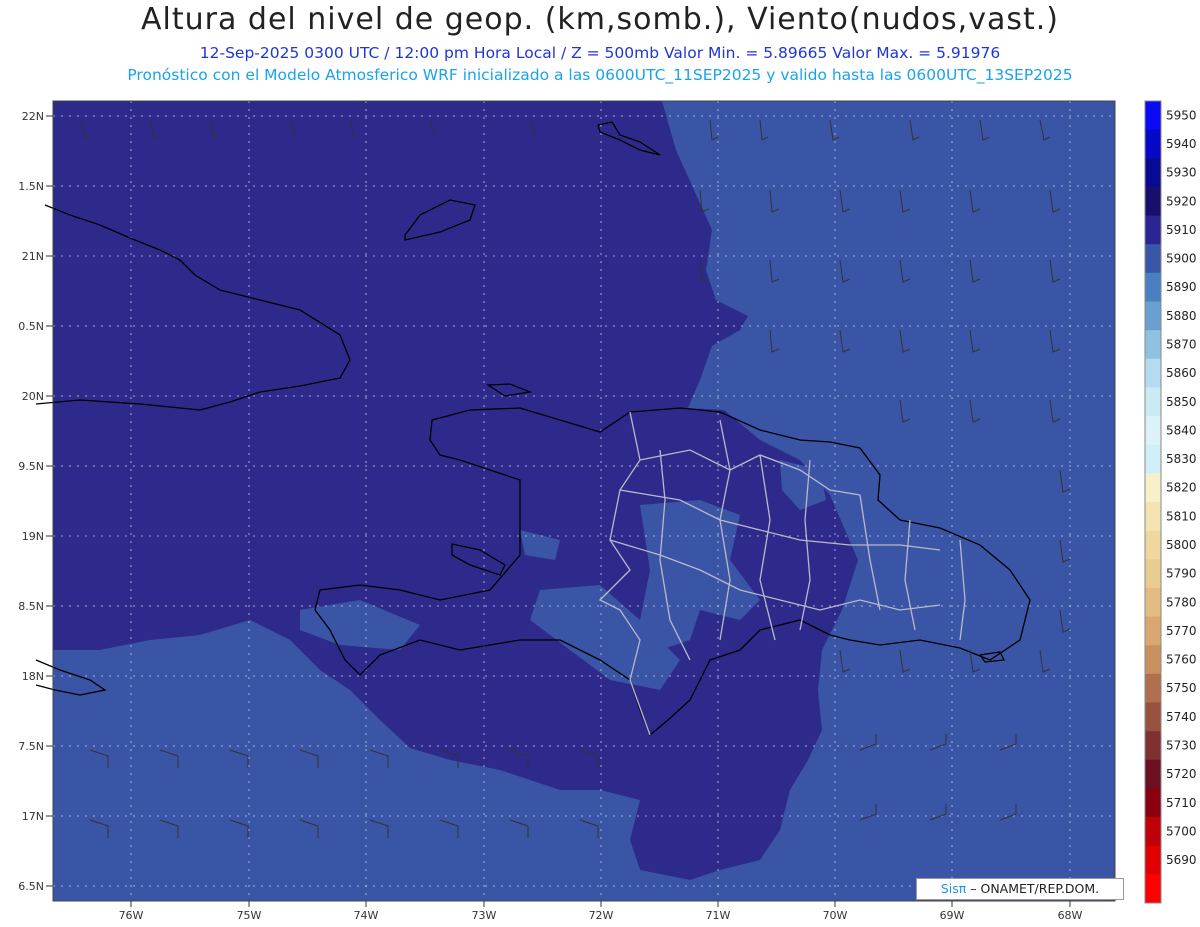 The width and height of the screenshot is (1200, 927). Describe the element at coordinates (131, 915) in the screenshot. I see `lon-label: 76W` at that location.